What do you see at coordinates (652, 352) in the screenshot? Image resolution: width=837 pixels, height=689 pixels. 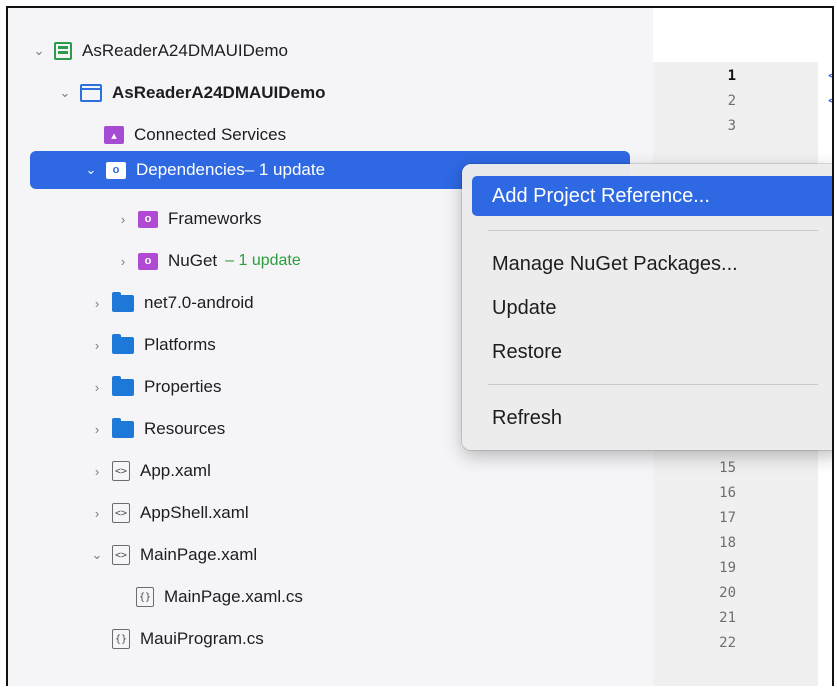 I see `menu-item-restore: Restore` at bounding box center [652, 352].